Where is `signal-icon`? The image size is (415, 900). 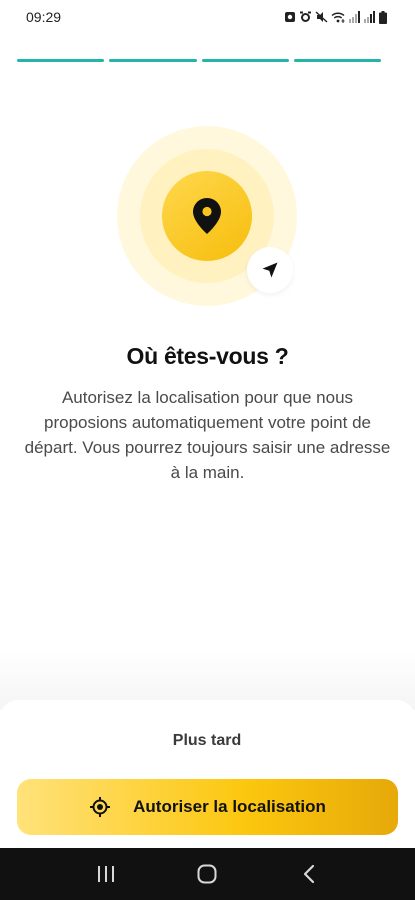 signal-icon is located at coordinates (354, 17).